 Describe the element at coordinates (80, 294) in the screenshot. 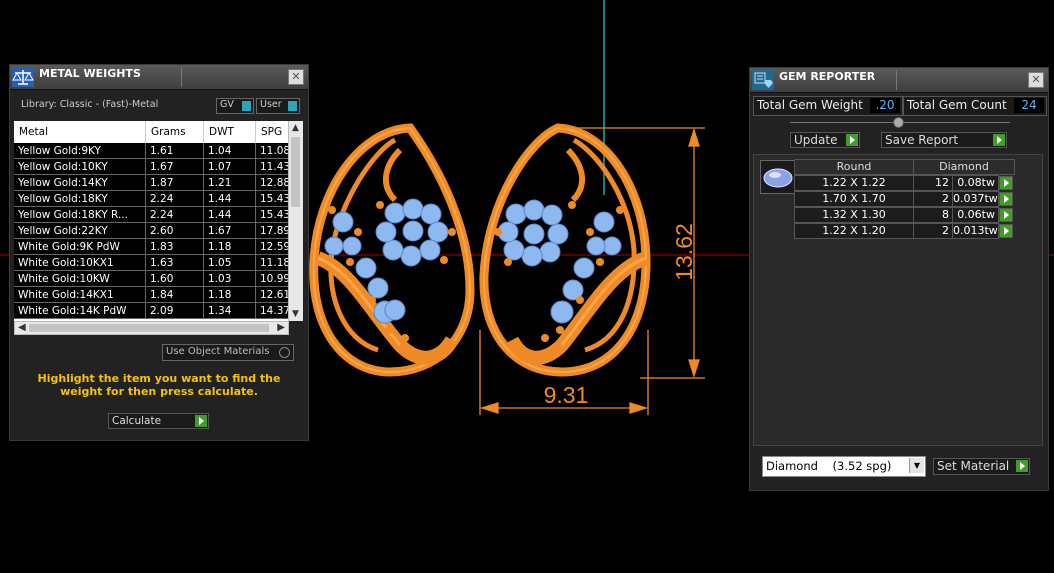

I see `cell-metal: White Gold:14KX1` at that location.